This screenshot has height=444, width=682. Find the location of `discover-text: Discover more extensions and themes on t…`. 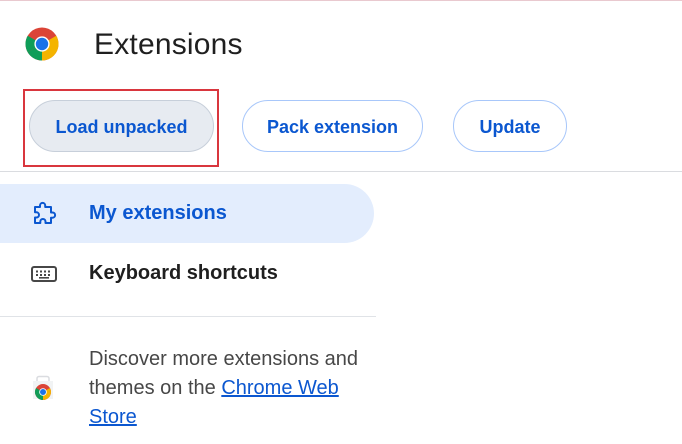

discover-text: Discover more extensions and themes on t… is located at coordinates (229, 388).